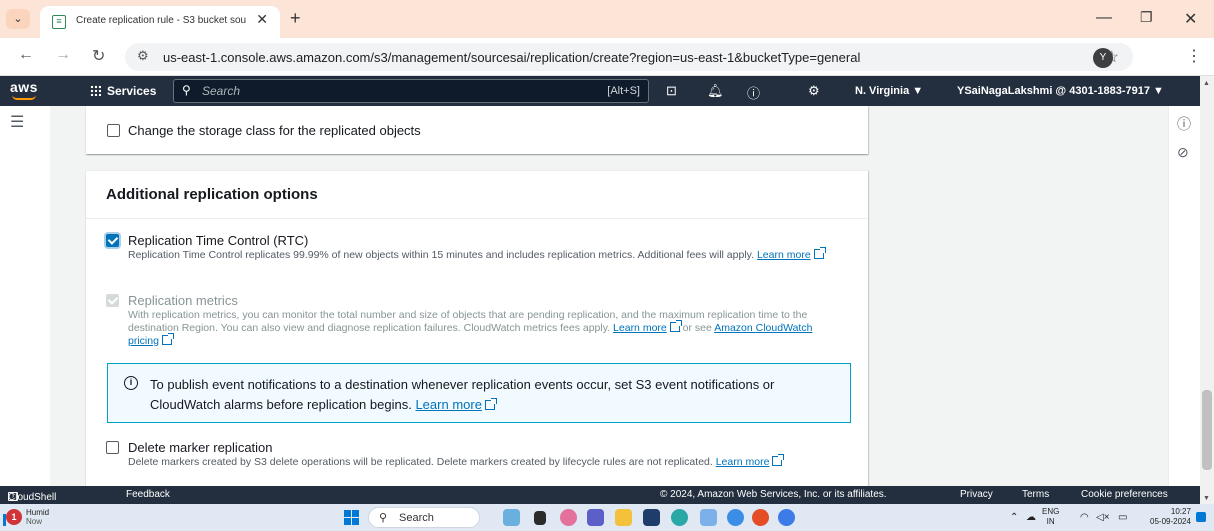 The image size is (1214, 531). Describe the element at coordinates (26, 55) in the screenshot. I see `back-arrow-icon: ←` at that location.